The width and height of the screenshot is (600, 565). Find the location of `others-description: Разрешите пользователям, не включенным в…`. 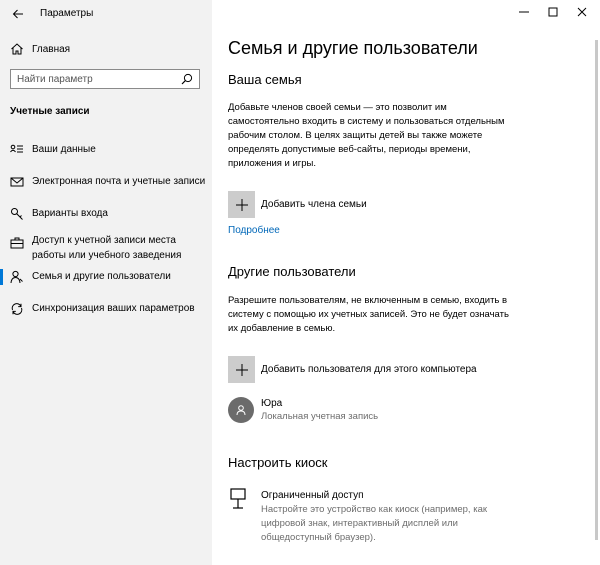

others-description: Разрешите пользователям, не включенным в… is located at coordinates (368, 314).